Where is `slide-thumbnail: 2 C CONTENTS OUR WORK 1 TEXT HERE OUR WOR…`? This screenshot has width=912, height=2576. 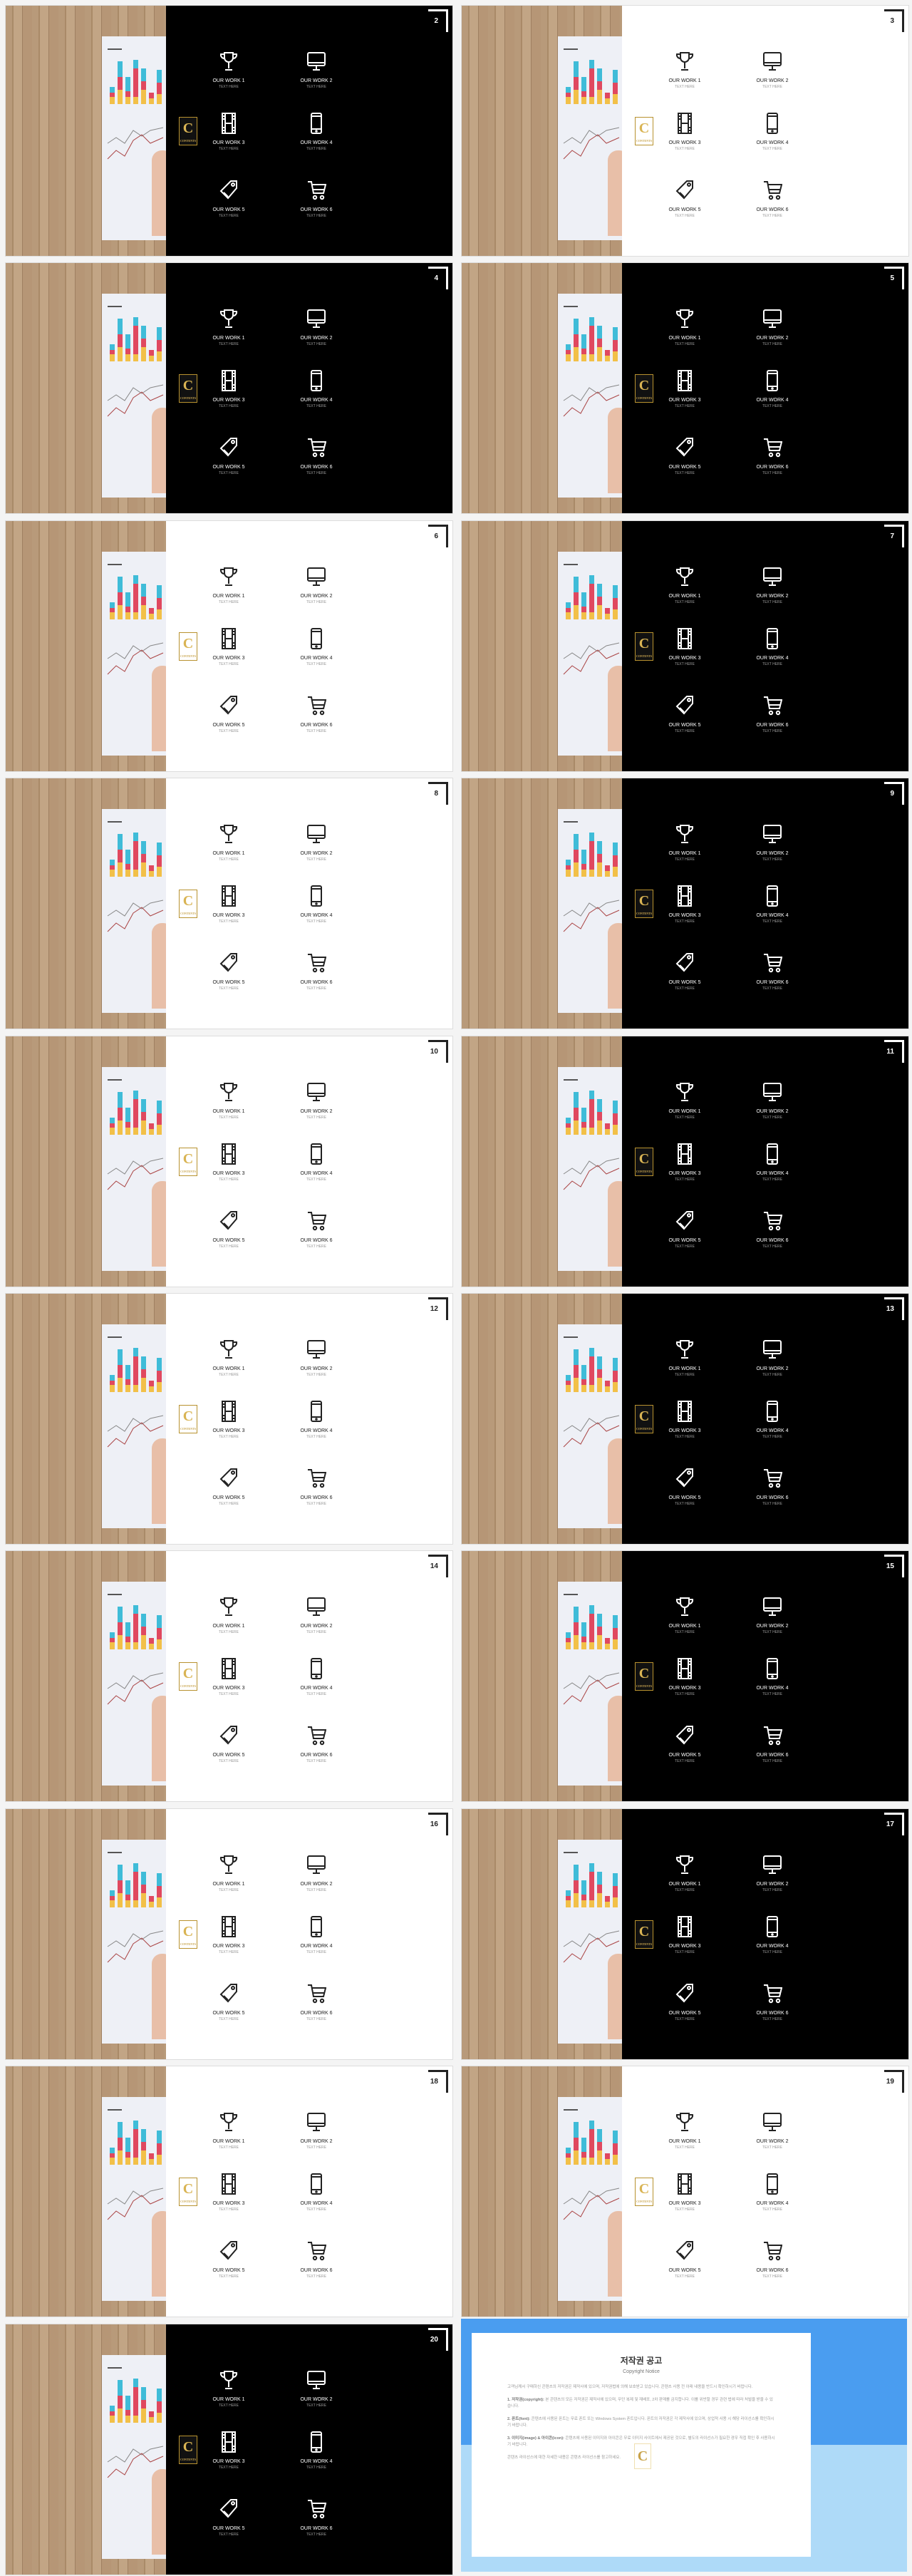
slide-thumbnail: 2 C CONTENTS OUR WORK 1 TEXT HERE OUR WOR… is located at coordinates (228, 128).